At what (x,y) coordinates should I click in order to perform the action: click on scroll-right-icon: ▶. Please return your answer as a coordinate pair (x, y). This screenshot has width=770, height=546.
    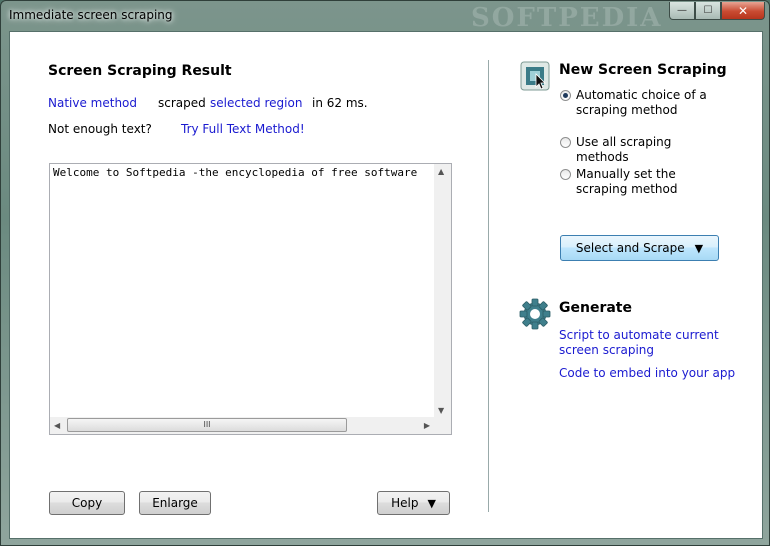
    Looking at the image, I should click on (427, 425).